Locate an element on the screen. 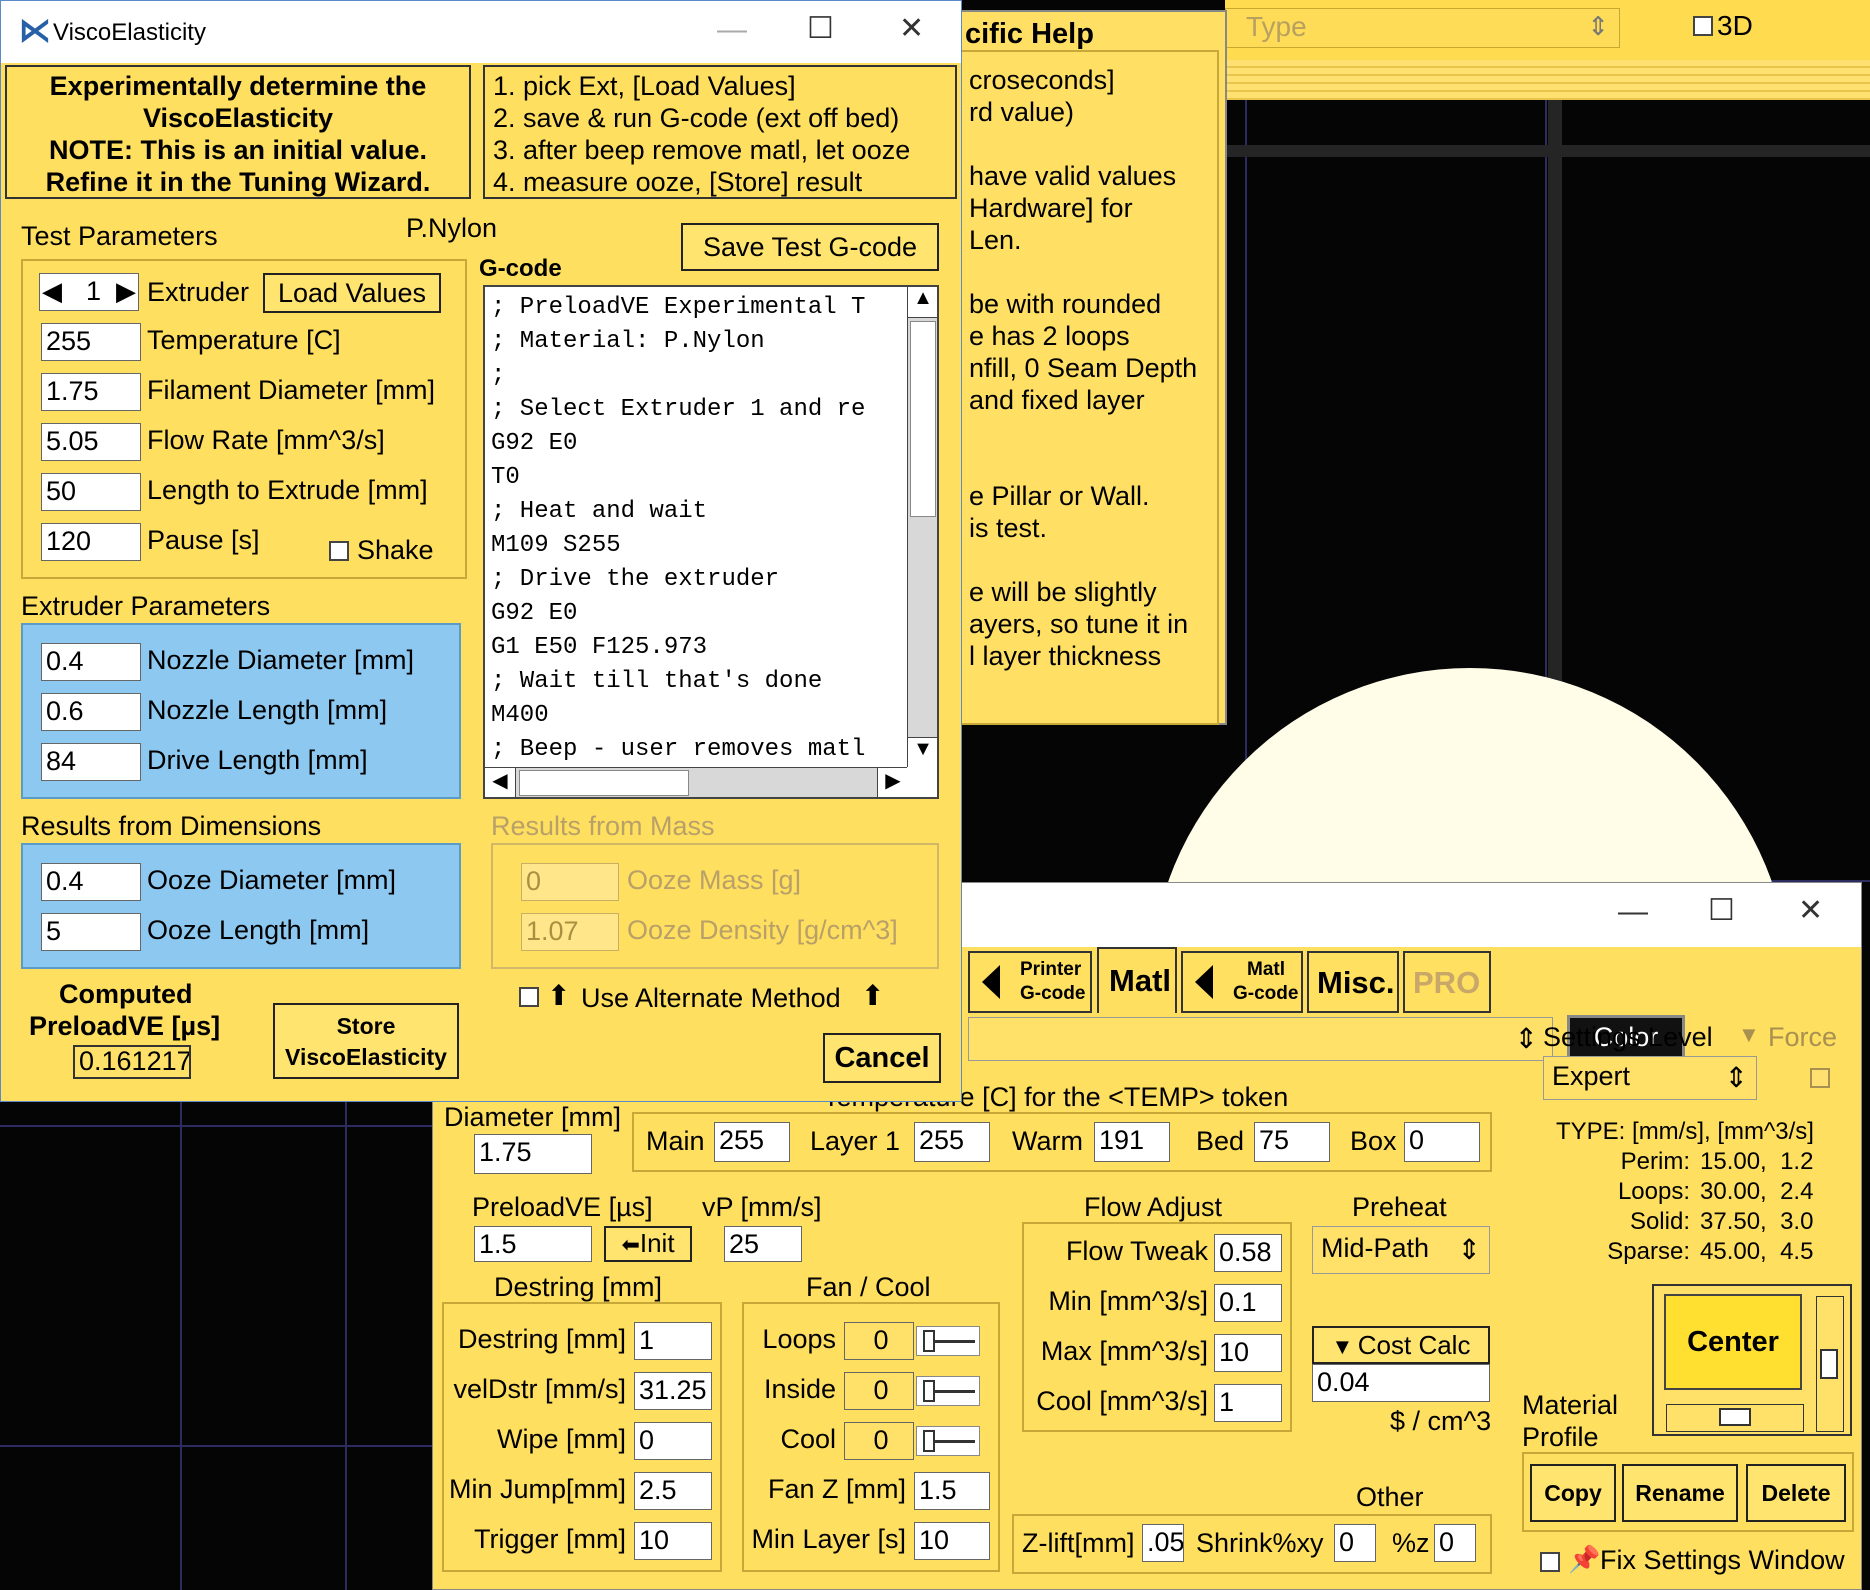 The image size is (1870, 1590). help-line: have valid values is located at coordinates (1073, 176).